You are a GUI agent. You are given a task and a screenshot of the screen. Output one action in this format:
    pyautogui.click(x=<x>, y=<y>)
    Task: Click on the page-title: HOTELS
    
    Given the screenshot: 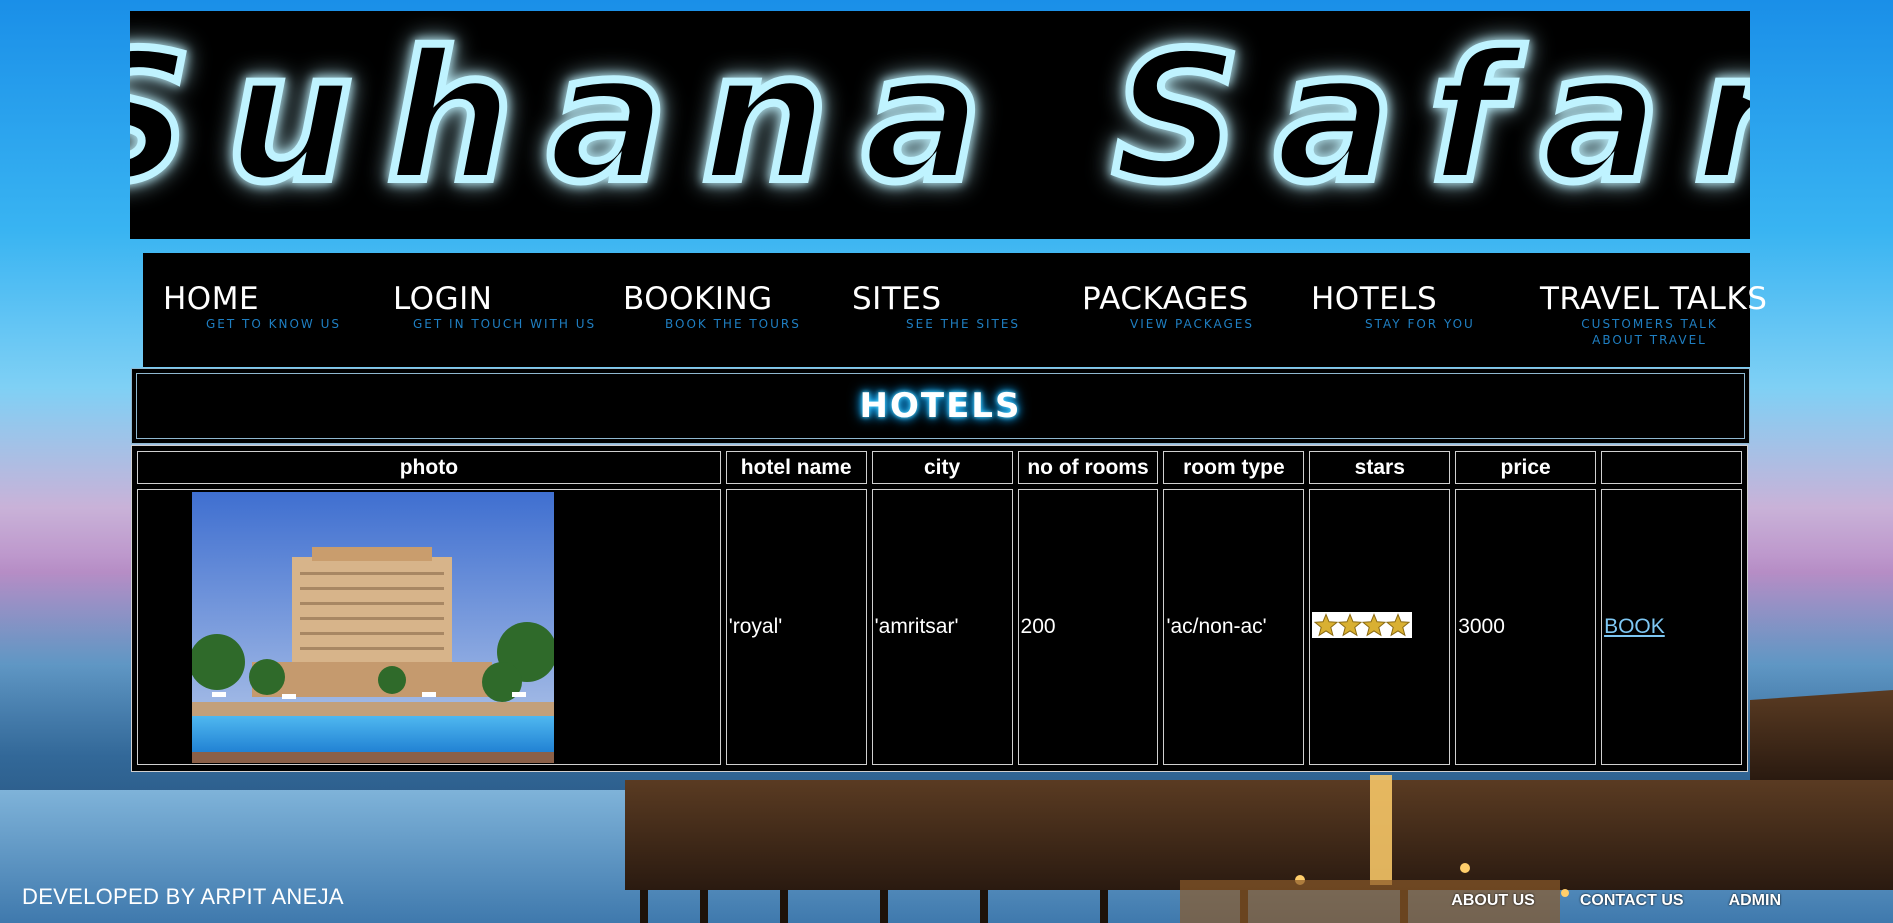 What is the action you would take?
    pyautogui.click(x=940, y=406)
    